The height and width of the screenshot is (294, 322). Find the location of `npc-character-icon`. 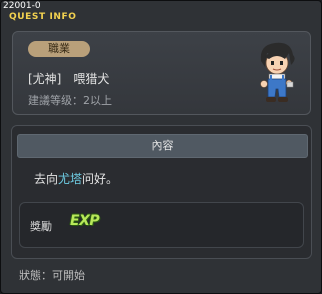

npc-character-icon is located at coordinates (277, 72).